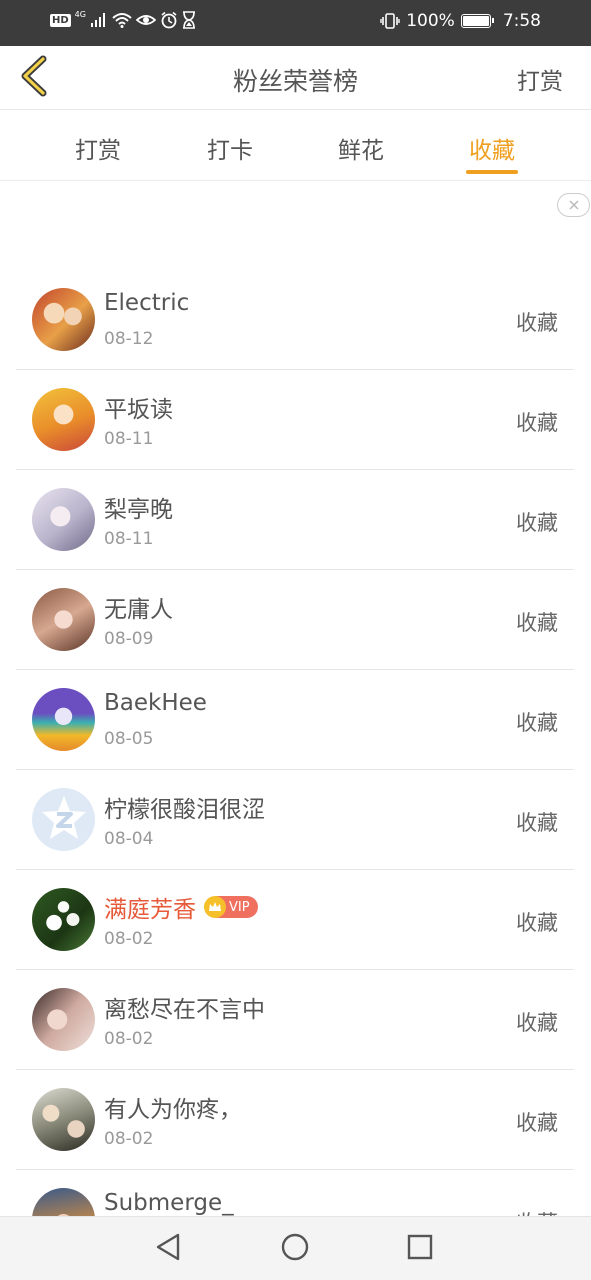 The image size is (591, 1280). I want to click on system-nav-bar, so click(295, 1248).